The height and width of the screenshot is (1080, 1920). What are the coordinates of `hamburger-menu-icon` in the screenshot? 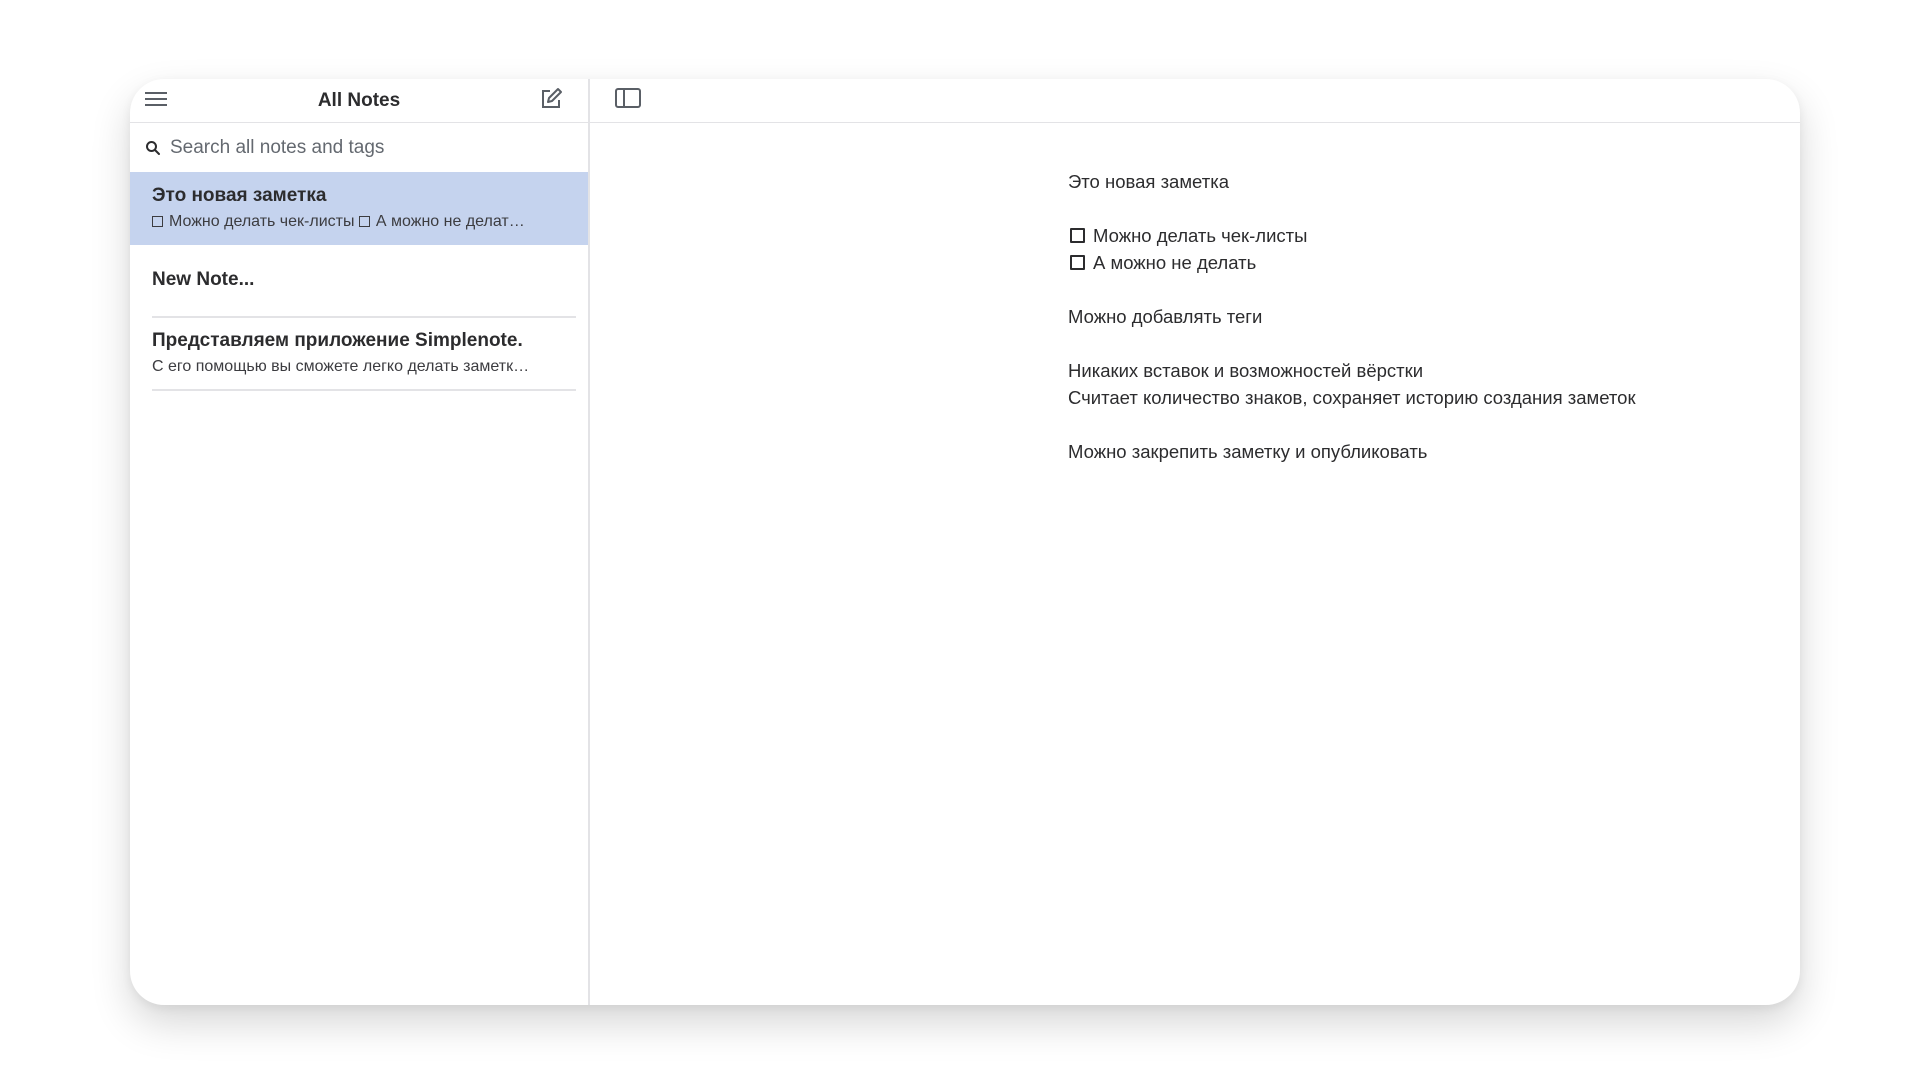 It's located at (156, 101).